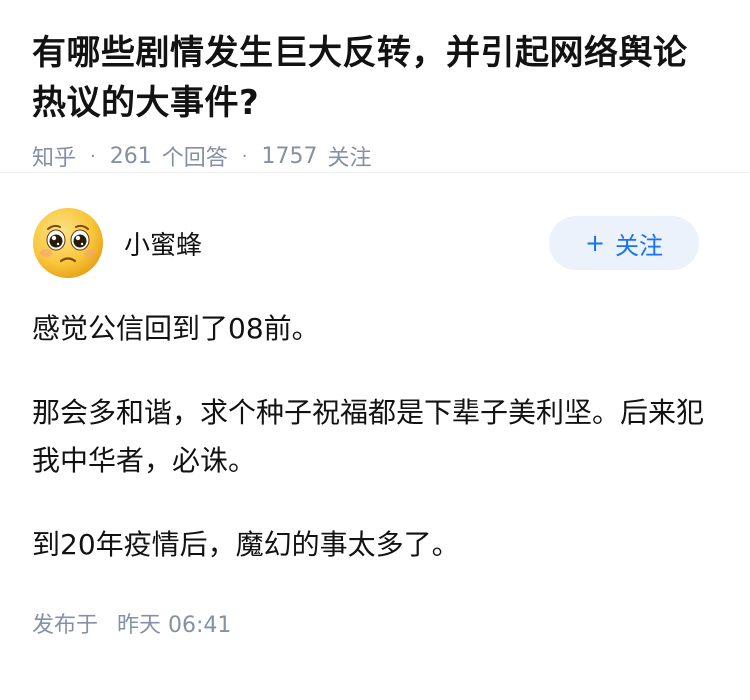 The width and height of the screenshot is (750, 700). I want to click on answer-paragraph: 那会多和谐，求个种子祝福都是下辈子美利坚。后来犯我中华者，必诛。, so click(368, 436).